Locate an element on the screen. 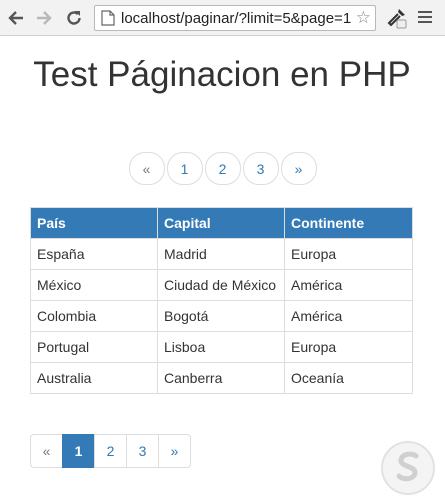 This screenshot has height=503, width=445. cell-capital: Bogotá is located at coordinates (221, 316).